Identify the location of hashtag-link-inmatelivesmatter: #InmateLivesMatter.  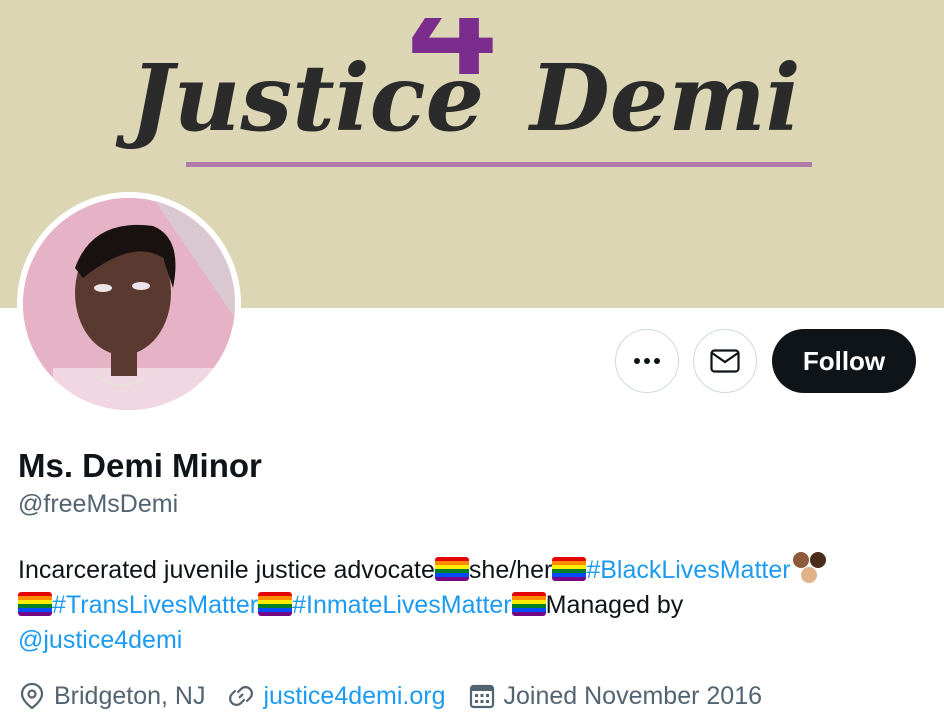
(402, 605).